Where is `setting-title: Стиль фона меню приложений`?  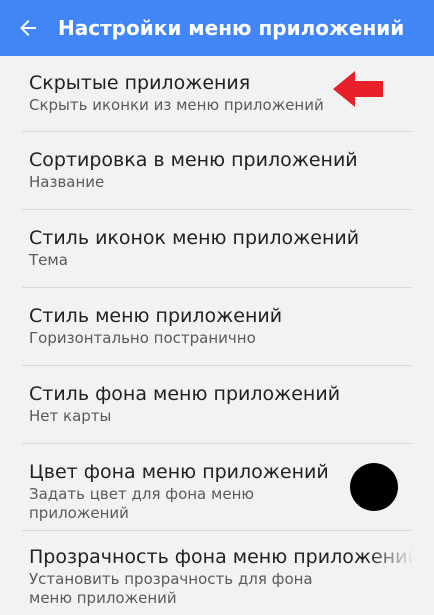
setting-title: Стиль фона меню приложений is located at coordinates (185, 394).